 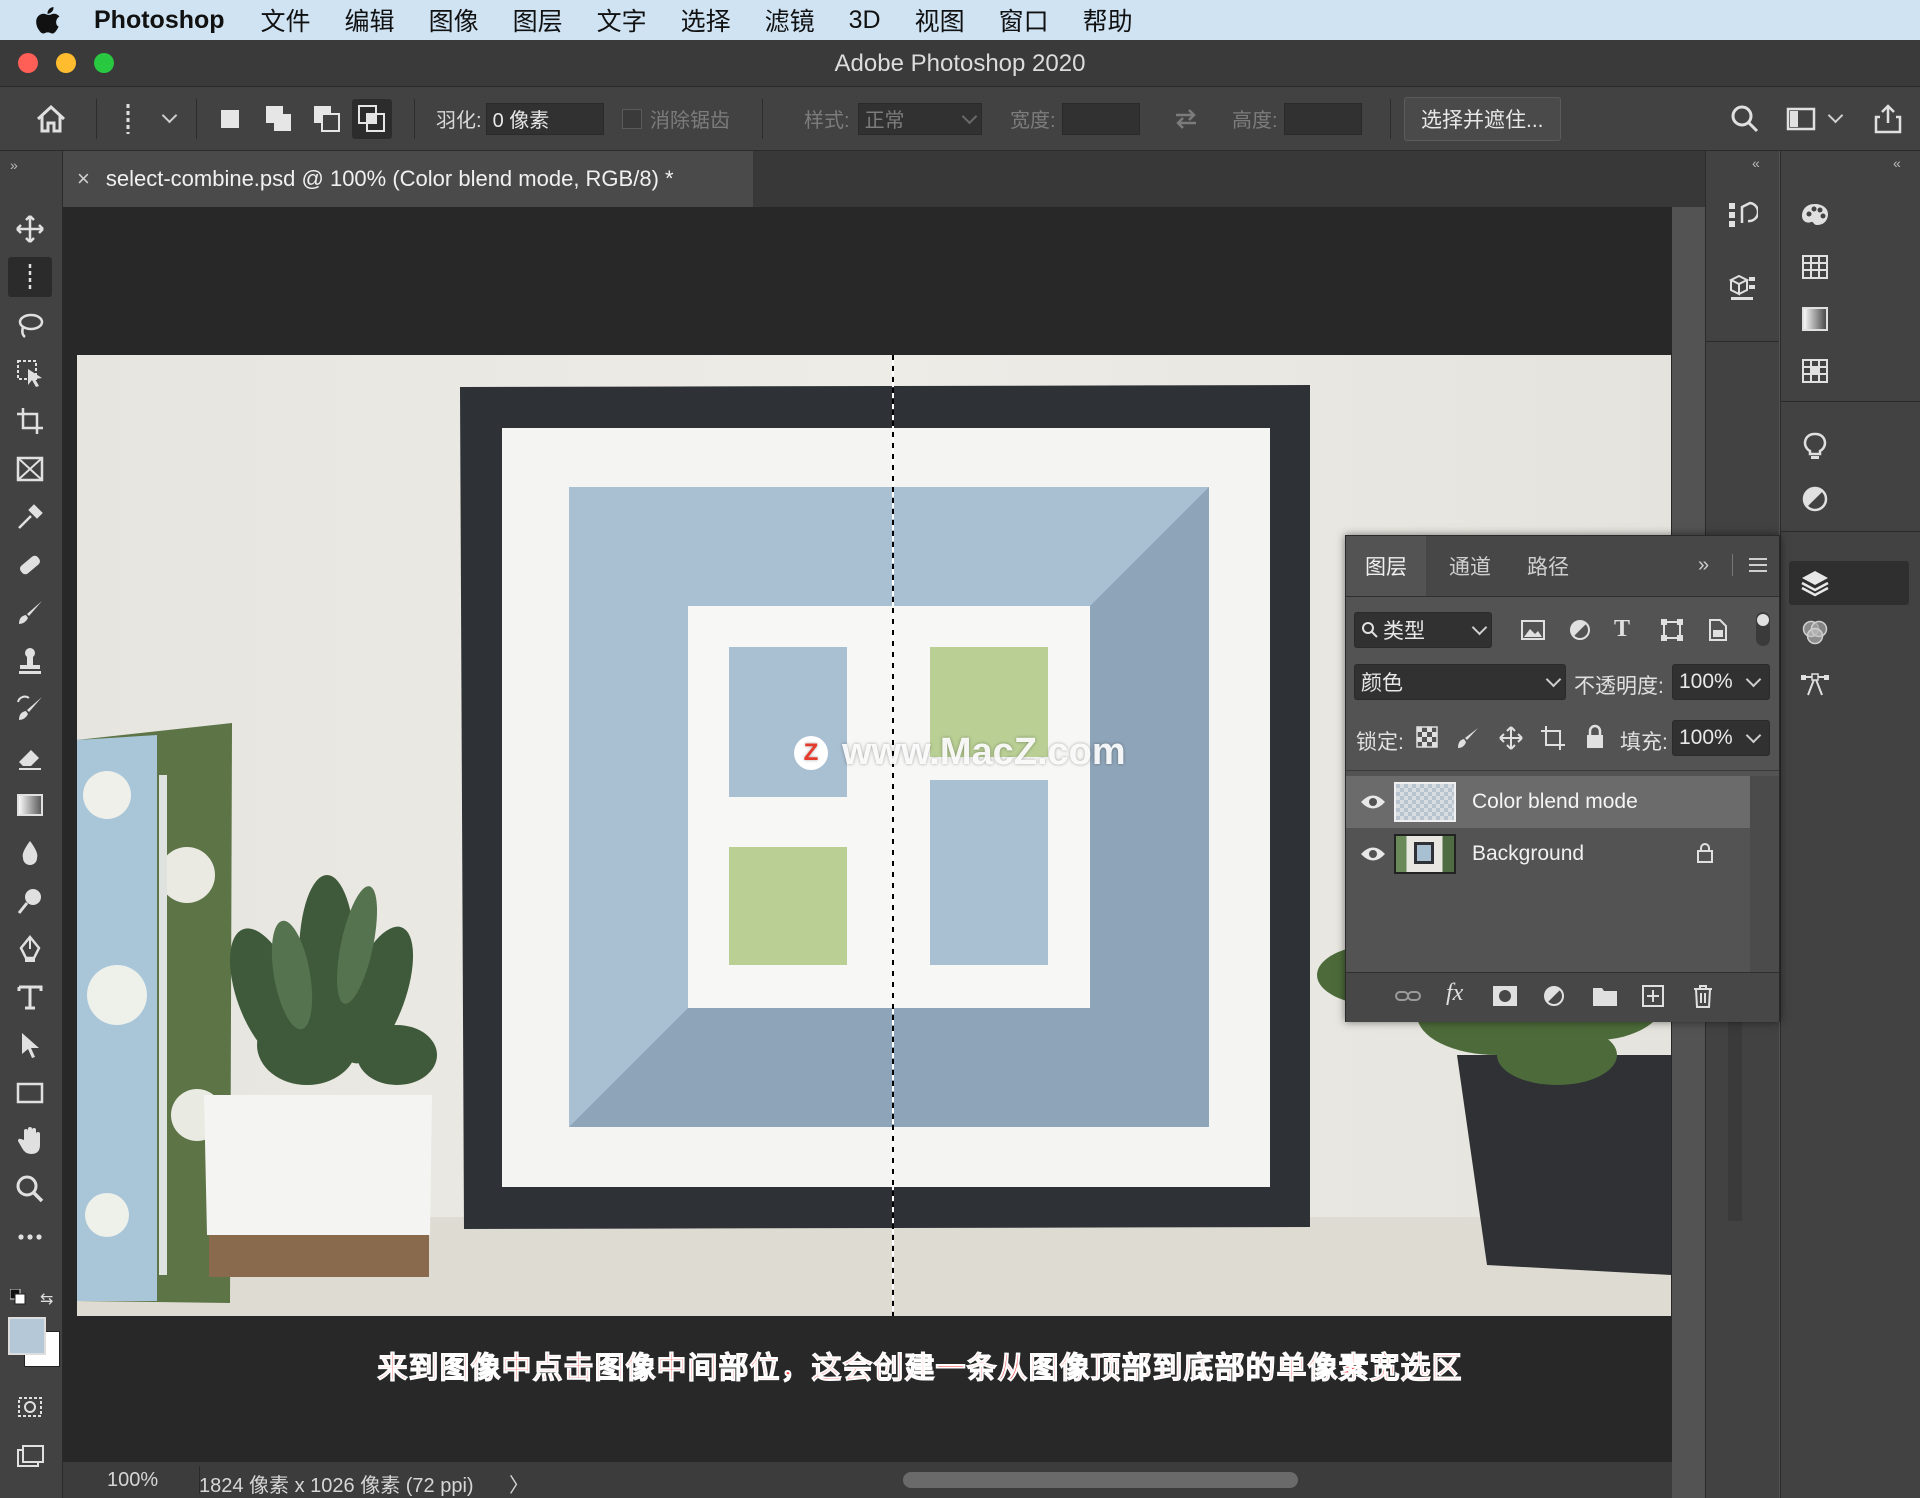 I want to click on new-layer-button, so click(x=1653, y=999).